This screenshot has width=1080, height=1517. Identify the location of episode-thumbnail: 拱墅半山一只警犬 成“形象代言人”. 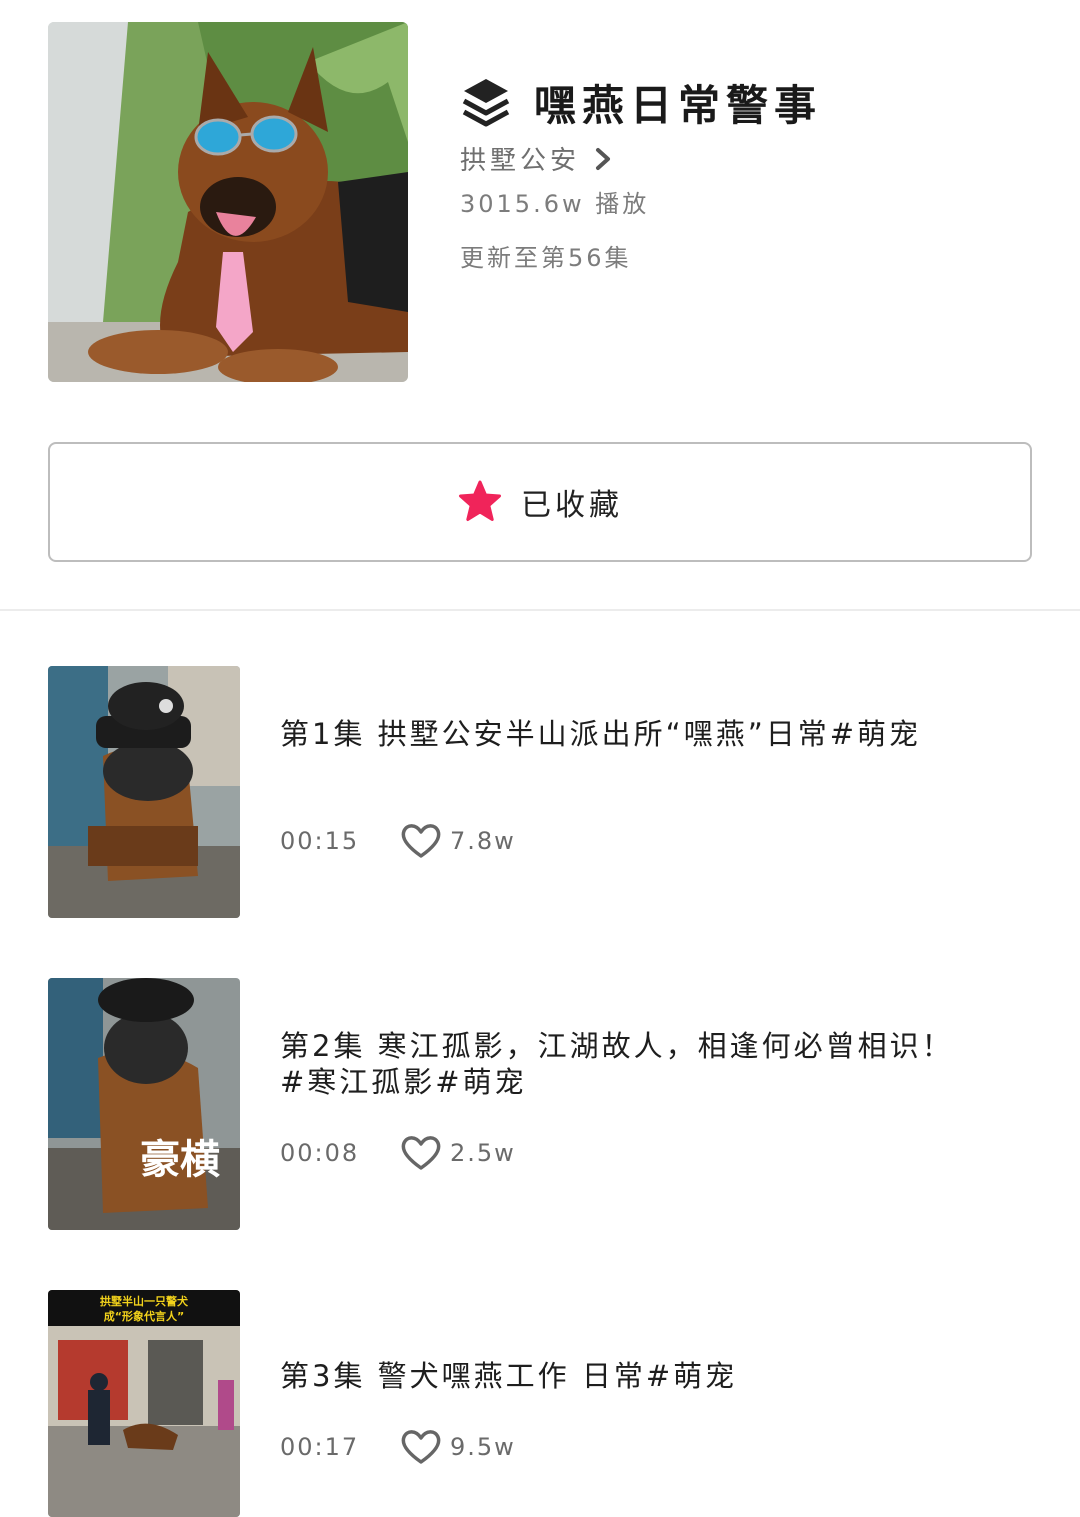
(144, 1403).